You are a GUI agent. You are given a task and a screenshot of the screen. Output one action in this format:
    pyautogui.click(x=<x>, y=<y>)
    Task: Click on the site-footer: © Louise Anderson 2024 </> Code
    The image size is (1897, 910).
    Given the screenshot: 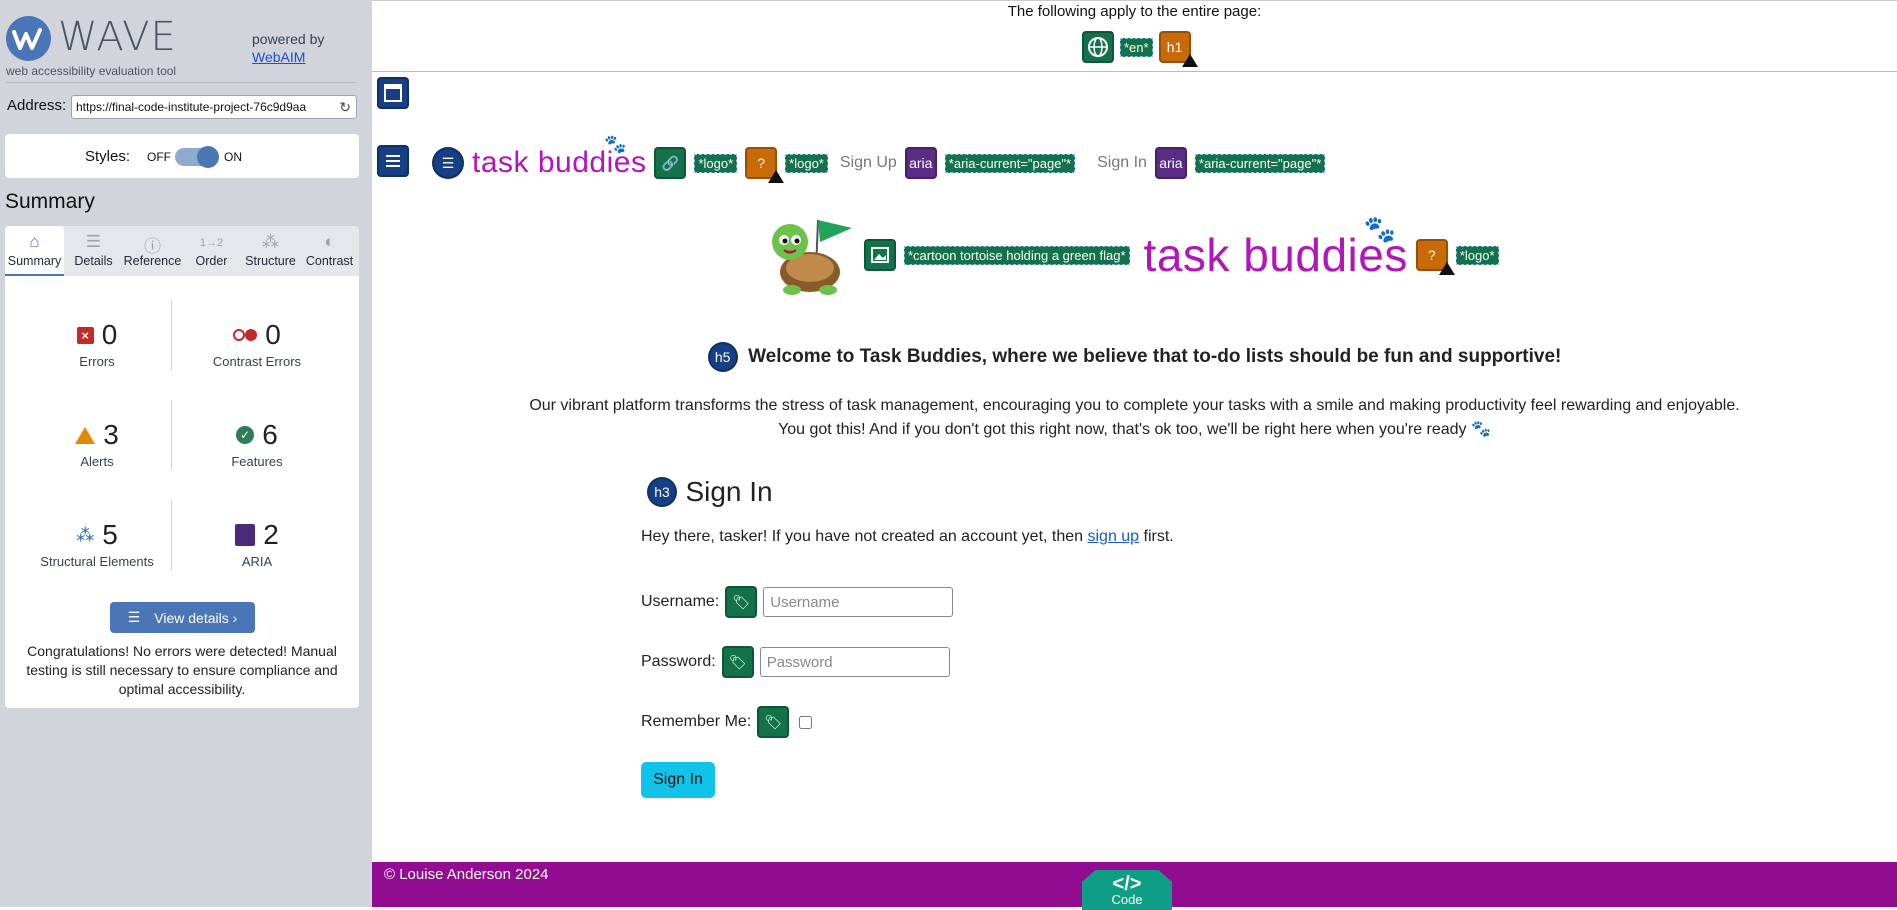 What is the action you would take?
    pyautogui.click(x=1134, y=886)
    